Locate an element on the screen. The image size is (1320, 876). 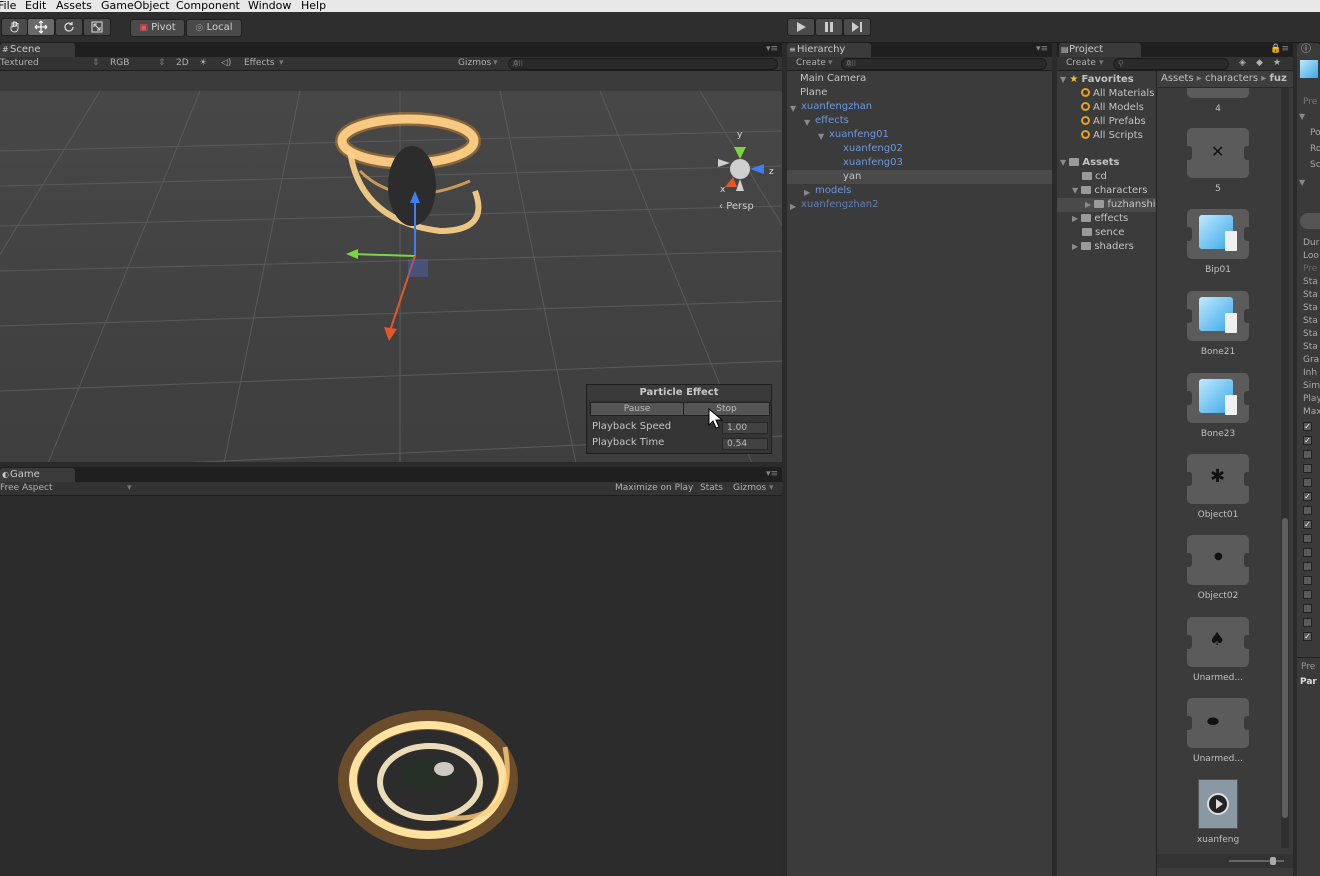
hierarchy-item-models: models is located at coordinates (833, 191).